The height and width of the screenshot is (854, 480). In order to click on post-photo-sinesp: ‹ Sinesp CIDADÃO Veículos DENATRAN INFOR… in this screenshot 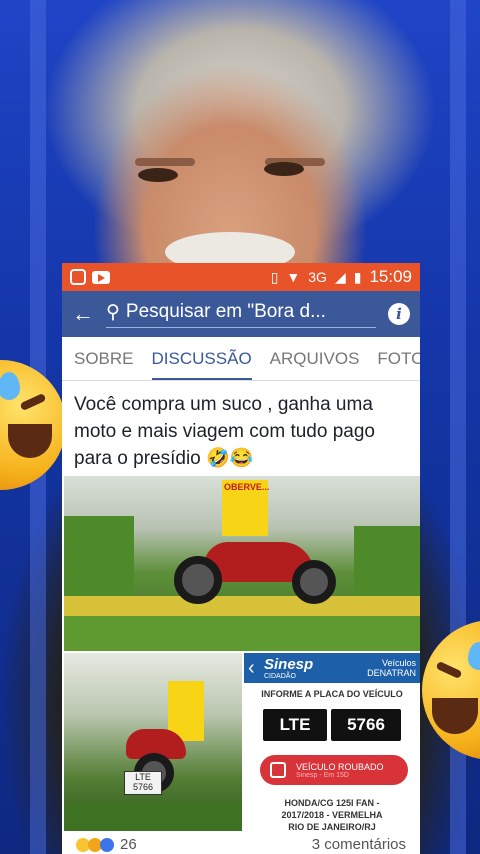, I will do `click(332, 742)`.